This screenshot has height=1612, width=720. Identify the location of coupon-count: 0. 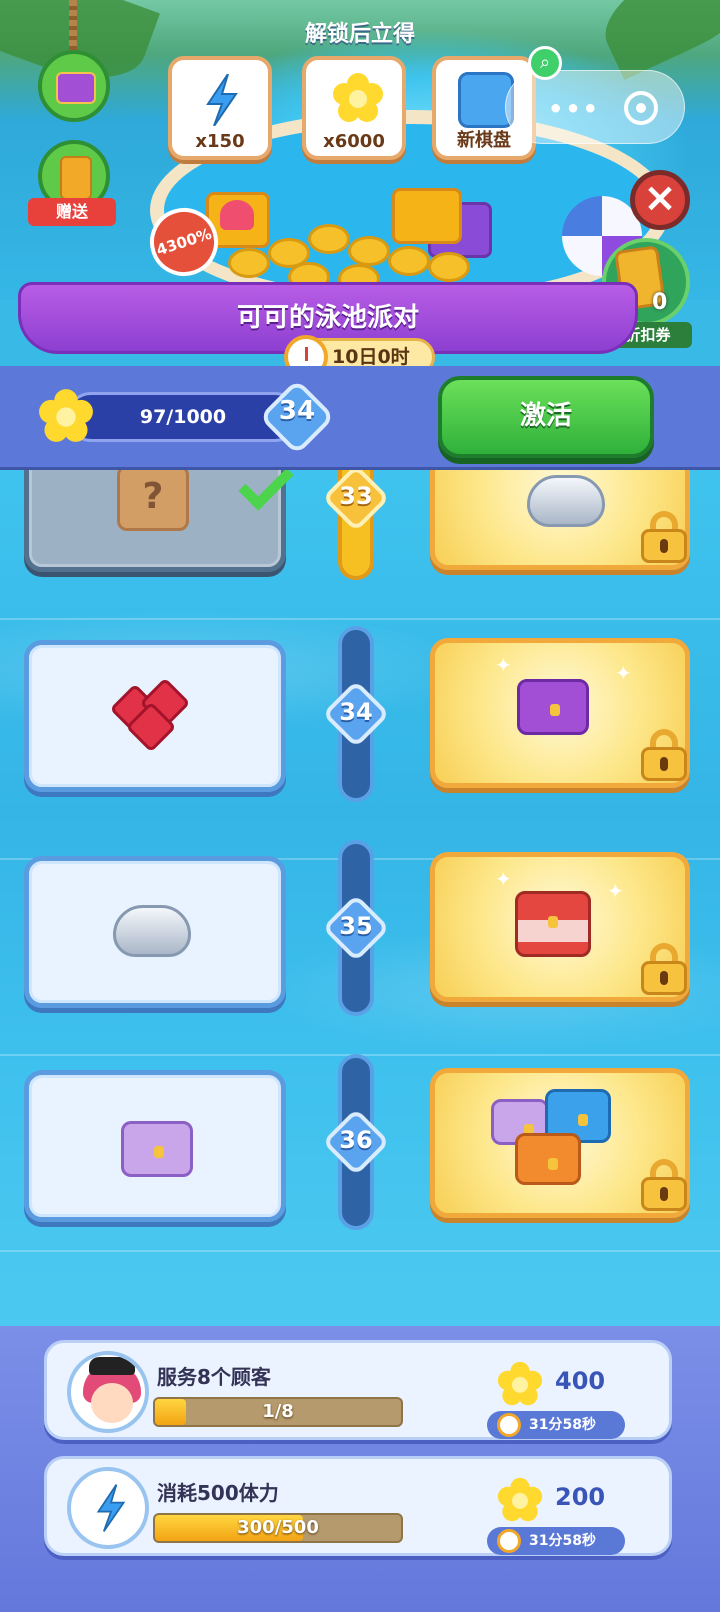
(660, 302).